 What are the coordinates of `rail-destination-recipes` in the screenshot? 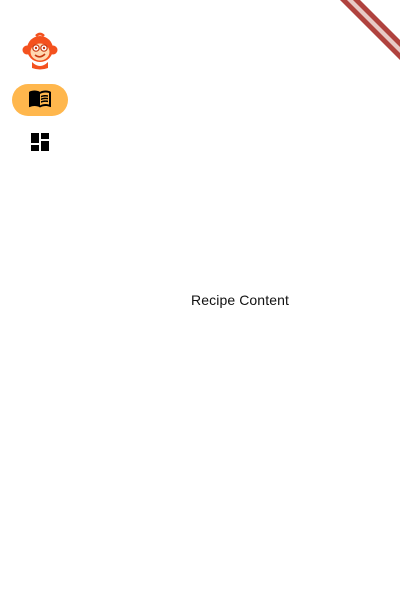 It's located at (40, 100).